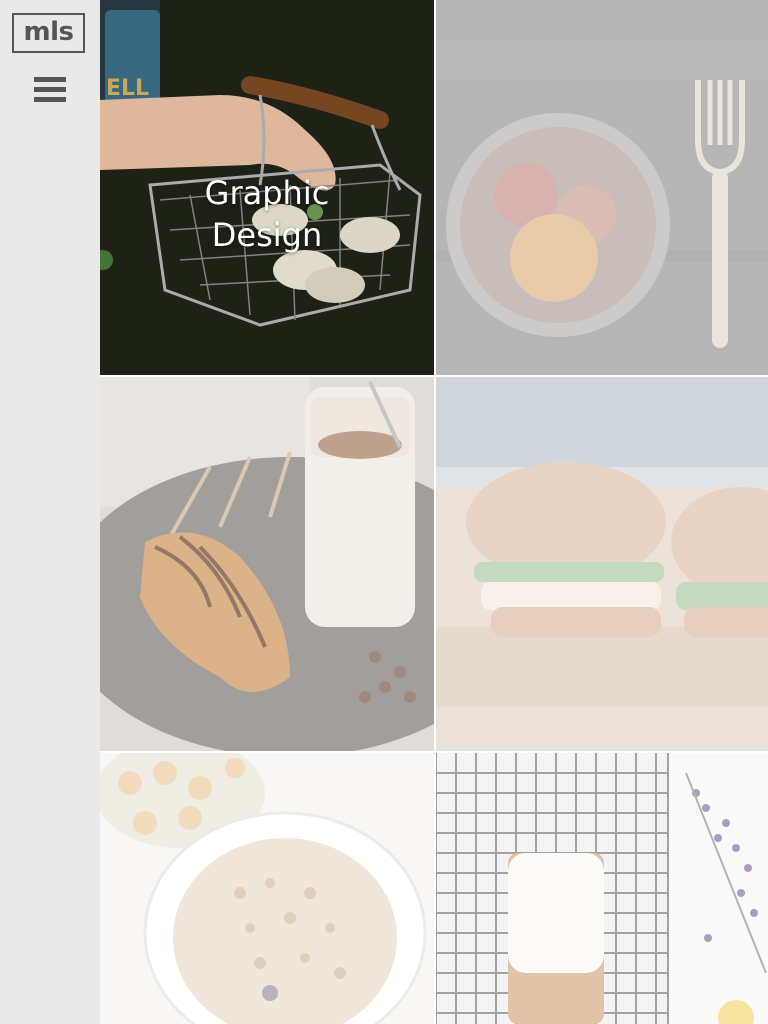  I want to click on hamburger-menu-icon, so click(50, 91).